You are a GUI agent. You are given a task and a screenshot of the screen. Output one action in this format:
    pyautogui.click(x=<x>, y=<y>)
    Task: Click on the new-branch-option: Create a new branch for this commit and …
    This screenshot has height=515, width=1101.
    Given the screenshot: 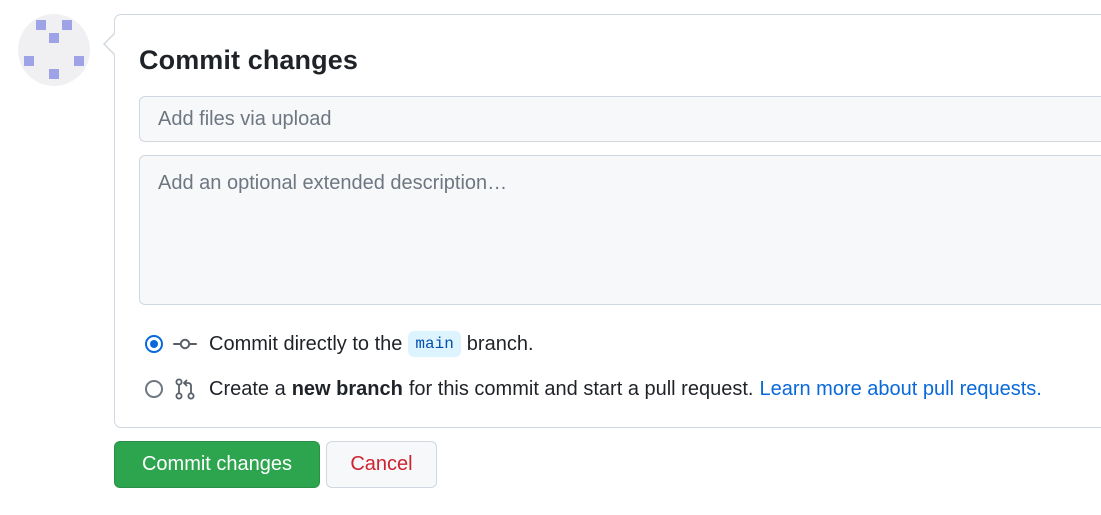 What is the action you would take?
    pyautogui.click(x=593, y=389)
    